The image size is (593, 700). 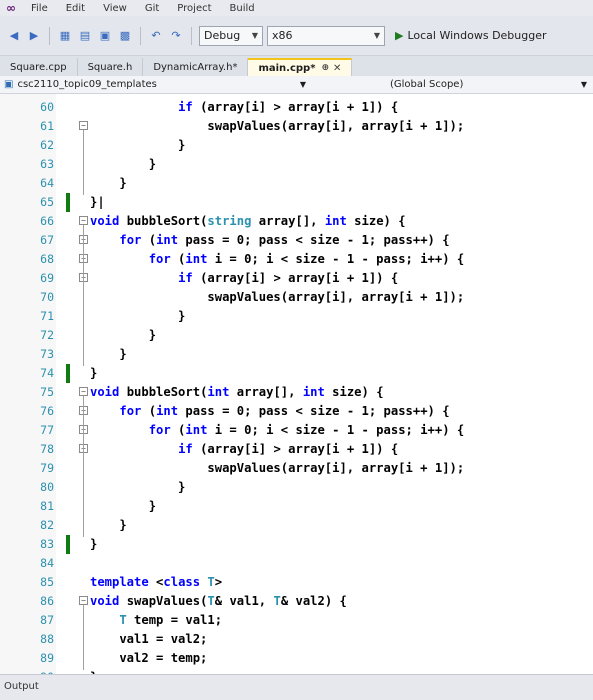 I want to click on code-line: 70 swapValues(array[i], array[i + 1]);, so click(x=296, y=297).